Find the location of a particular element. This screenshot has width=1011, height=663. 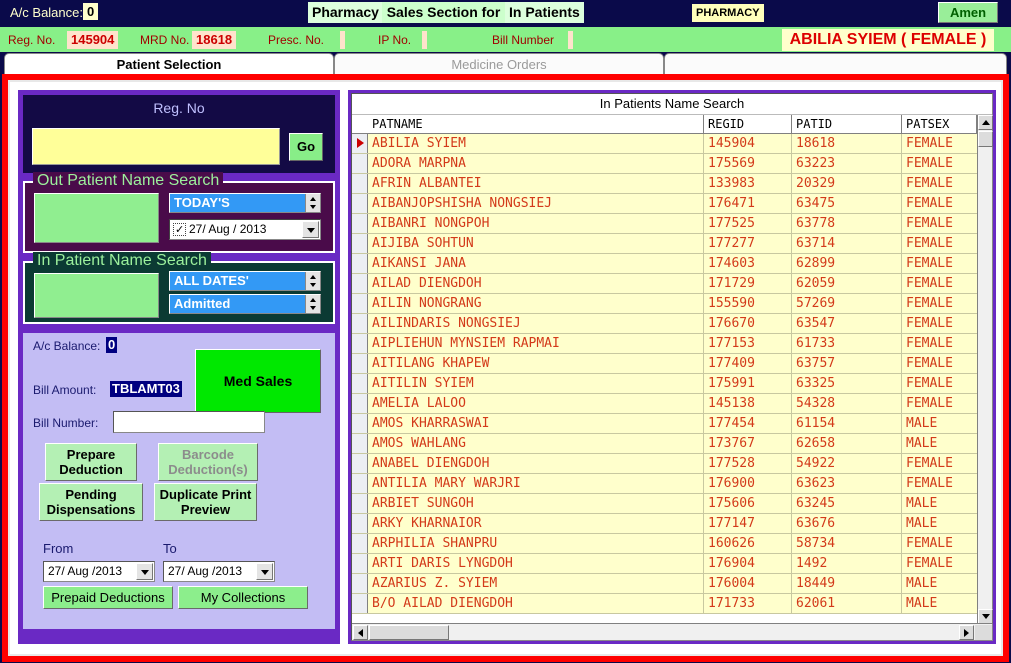

grid-header-row: PATNAME REGID PATID PATSEX is located at coordinates (672, 124).